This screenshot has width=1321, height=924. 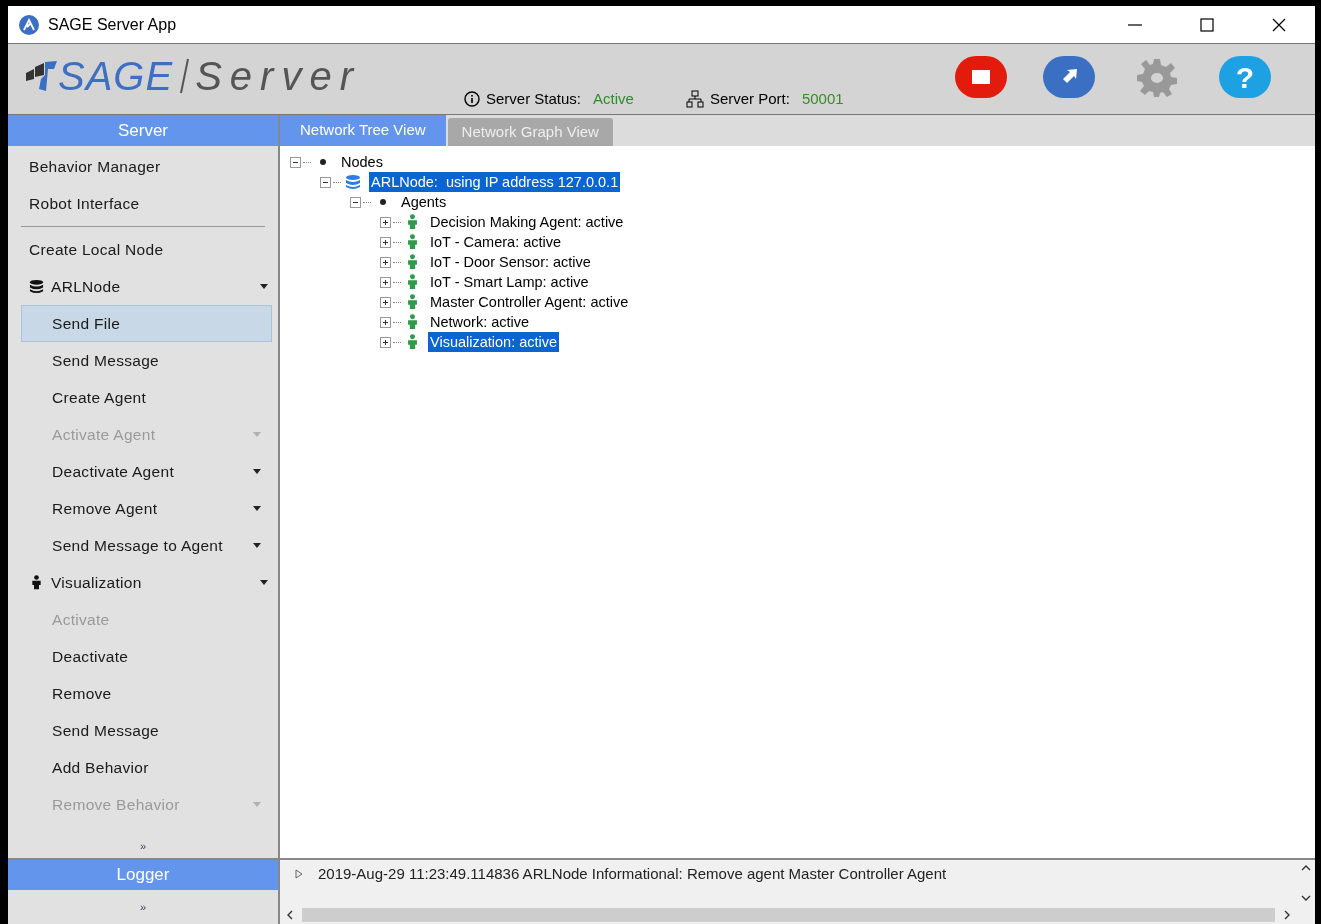 I want to click on menu-item: Add Behavior, so click(x=146, y=767).